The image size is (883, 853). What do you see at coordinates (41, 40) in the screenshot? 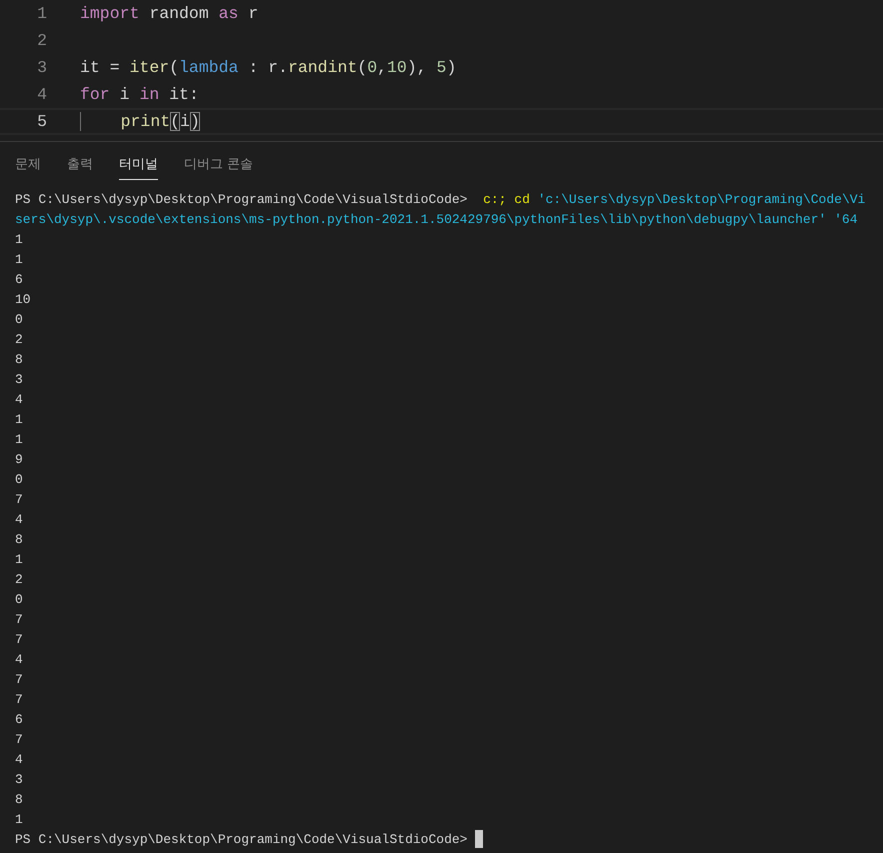
I see `line-number: 2` at bounding box center [41, 40].